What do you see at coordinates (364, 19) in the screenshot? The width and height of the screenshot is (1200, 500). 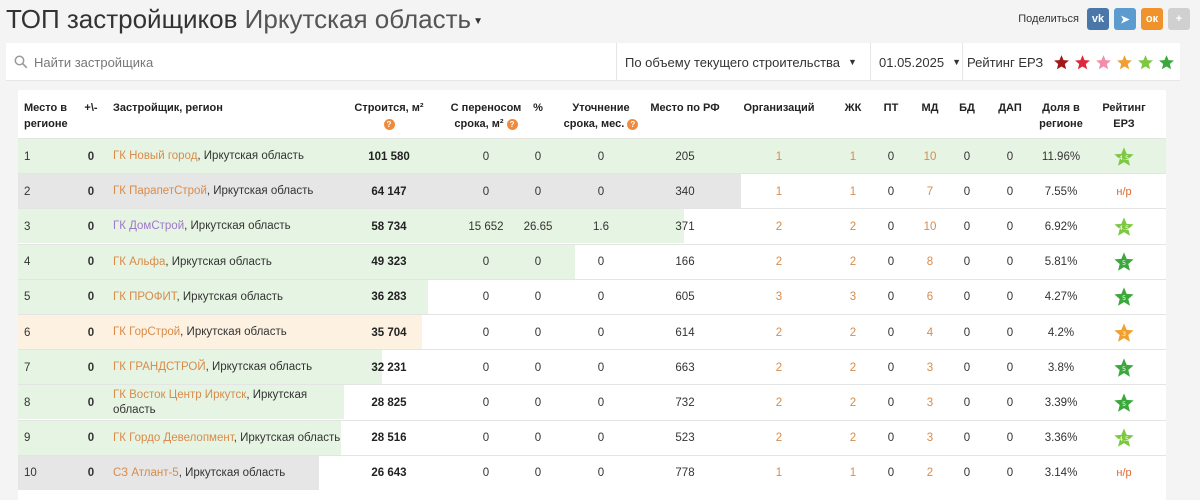 I see `region-selector: Иркутская область ▼` at bounding box center [364, 19].